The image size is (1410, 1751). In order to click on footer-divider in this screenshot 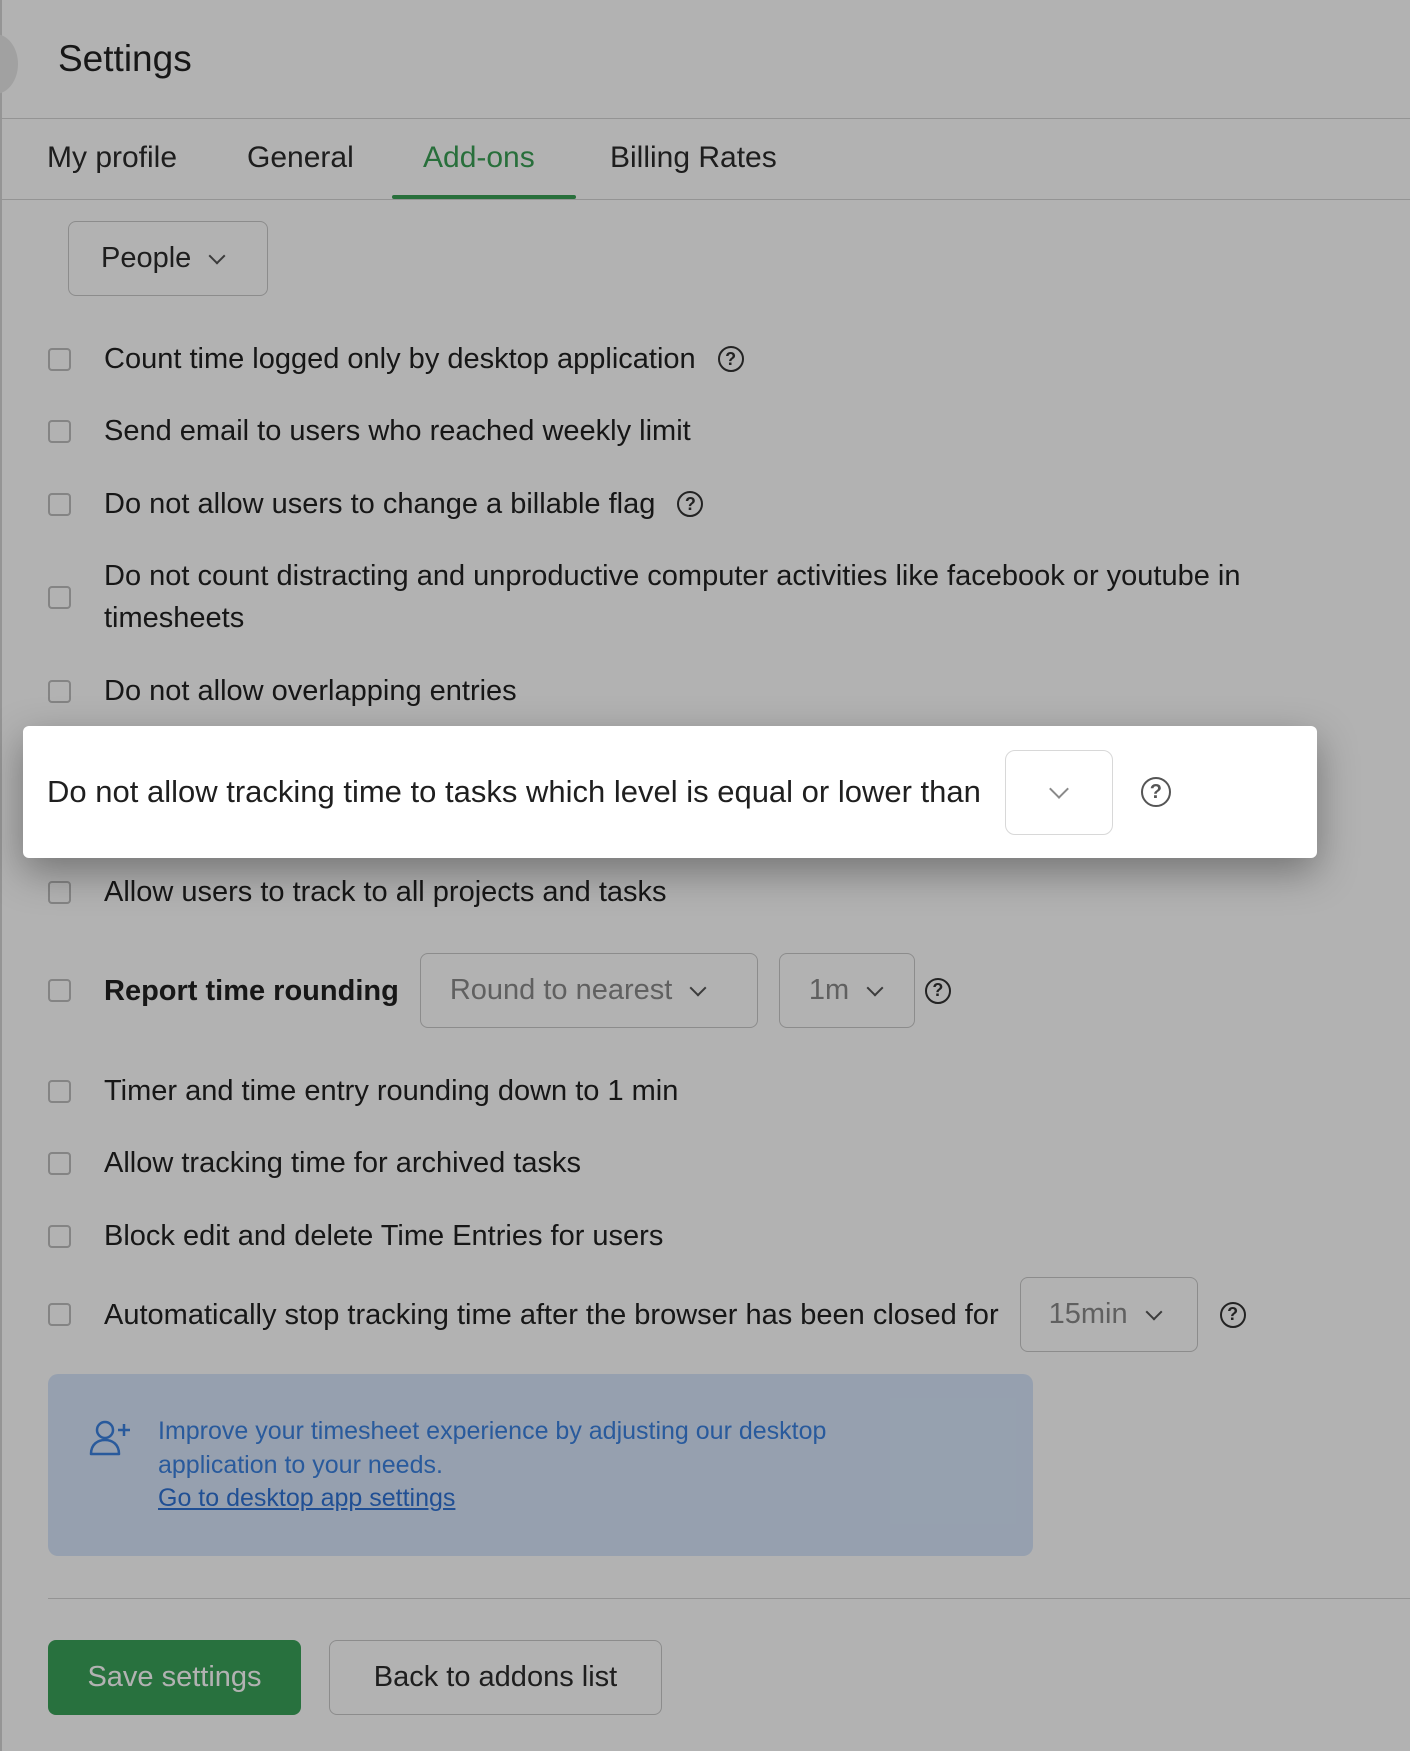, I will do `click(729, 1598)`.